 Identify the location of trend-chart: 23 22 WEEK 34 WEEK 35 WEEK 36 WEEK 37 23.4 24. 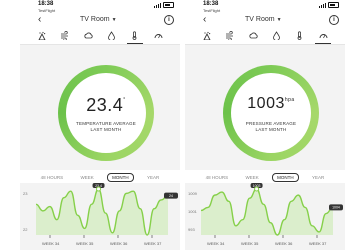
(100, 216).